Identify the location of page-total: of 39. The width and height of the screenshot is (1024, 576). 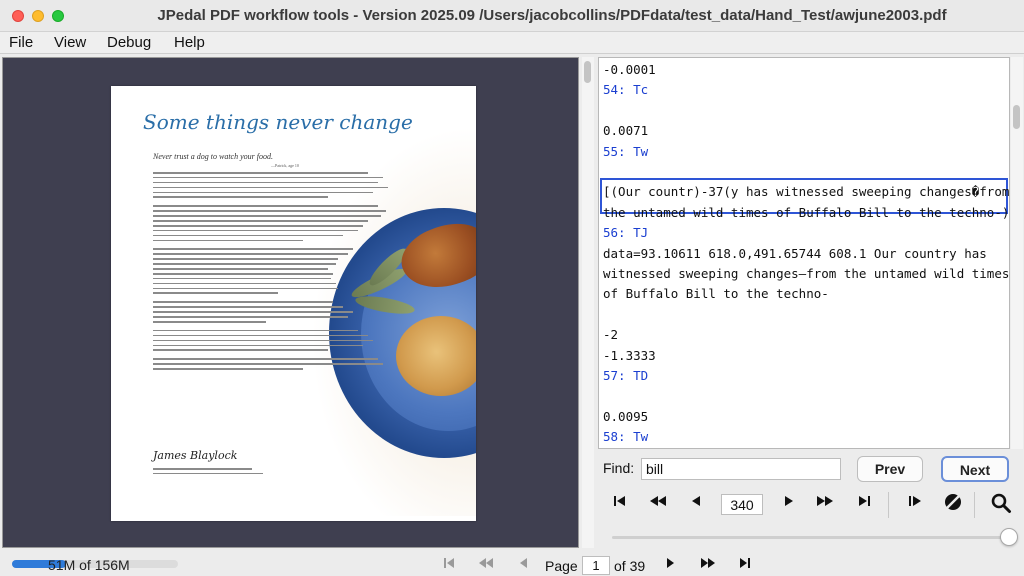
(630, 566).